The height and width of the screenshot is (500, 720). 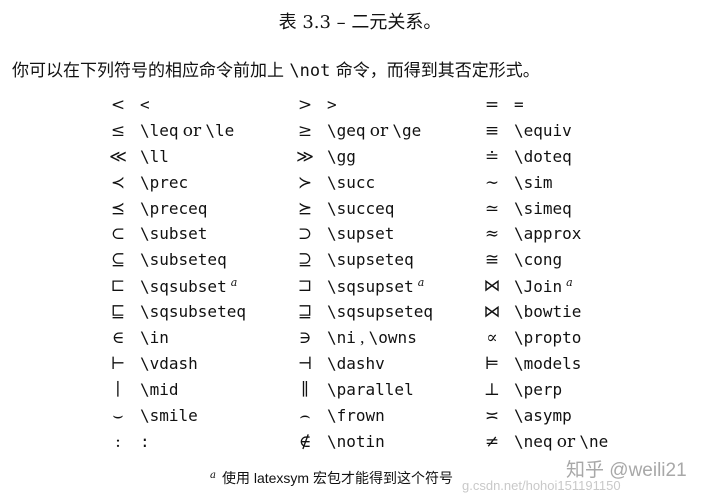 I want to click on latex-command-cell: \sim, so click(x=585, y=183).